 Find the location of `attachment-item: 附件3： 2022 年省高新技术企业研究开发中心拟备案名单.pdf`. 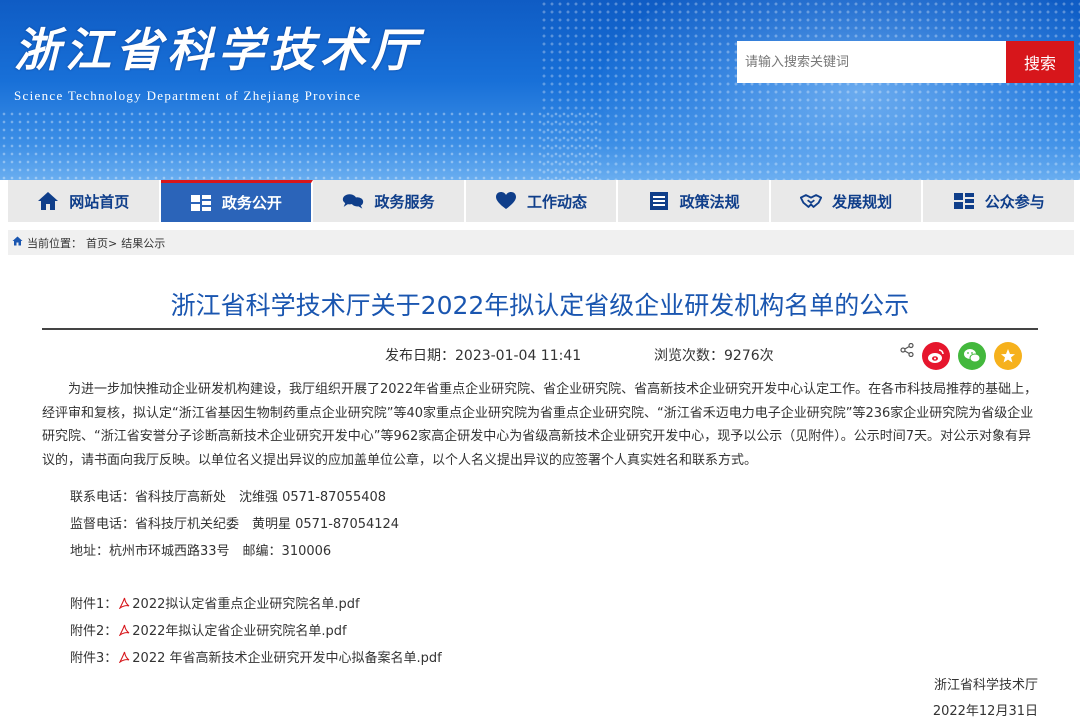

attachment-item: 附件3： 2022 年省高新技术企业研究开发中心拟备案名单.pdf is located at coordinates (256, 656).